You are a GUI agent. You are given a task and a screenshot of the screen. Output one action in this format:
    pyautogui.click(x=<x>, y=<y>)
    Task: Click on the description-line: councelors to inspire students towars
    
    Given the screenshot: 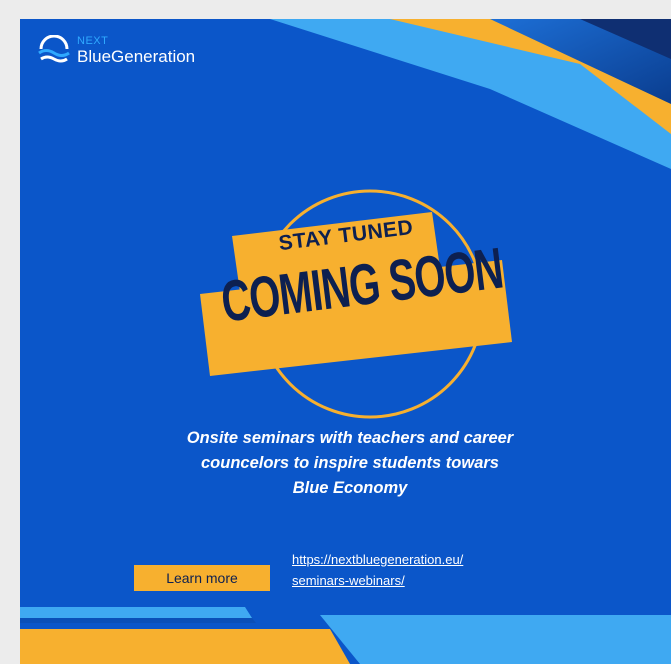 What is the action you would take?
    pyautogui.click(x=350, y=463)
    